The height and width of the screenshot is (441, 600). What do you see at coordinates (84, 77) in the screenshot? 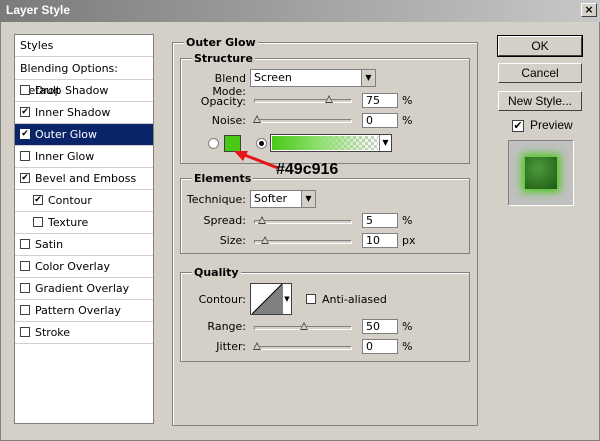
I see `blending-options-item: Blending Options: Default` at bounding box center [84, 77].